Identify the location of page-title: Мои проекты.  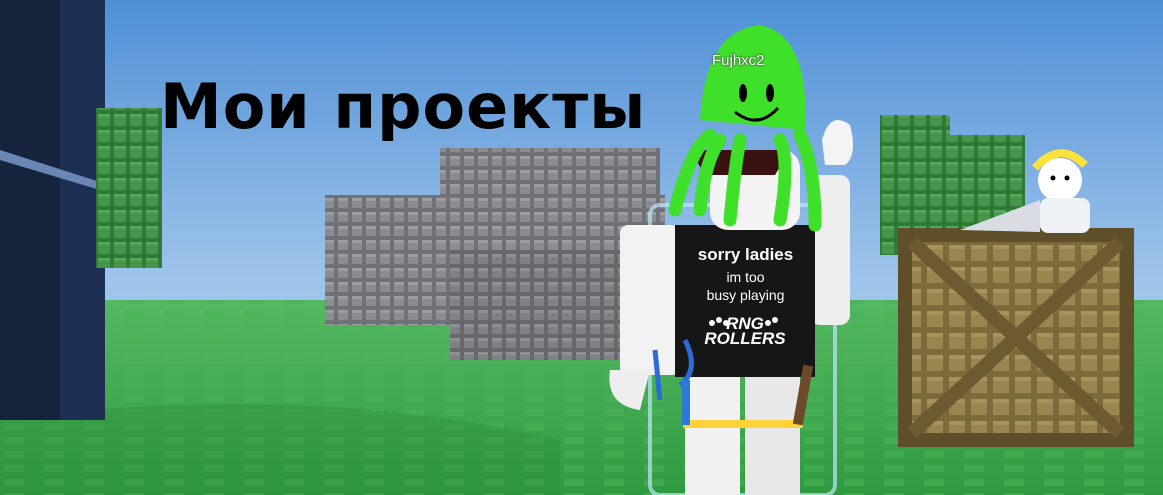
(403, 106).